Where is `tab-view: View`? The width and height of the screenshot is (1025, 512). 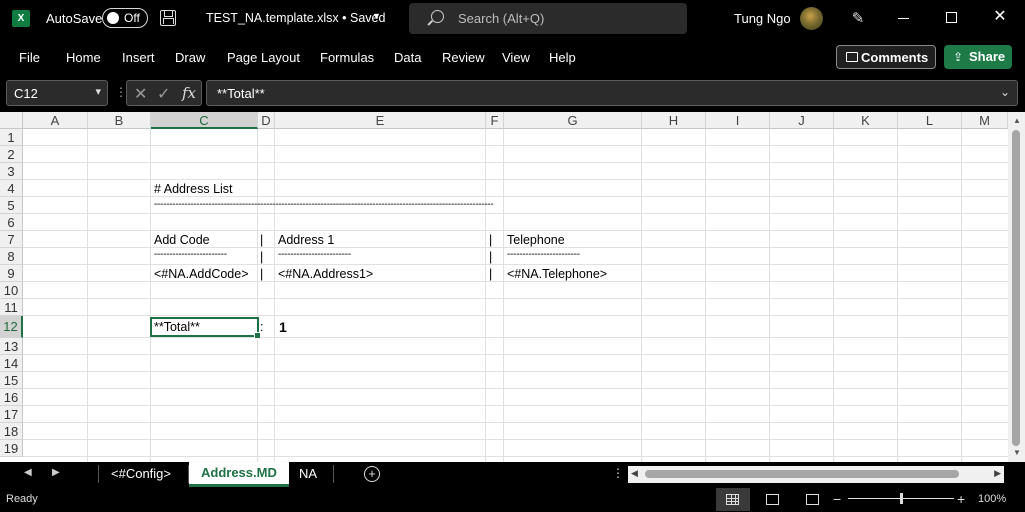
tab-view: View is located at coordinates (516, 57).